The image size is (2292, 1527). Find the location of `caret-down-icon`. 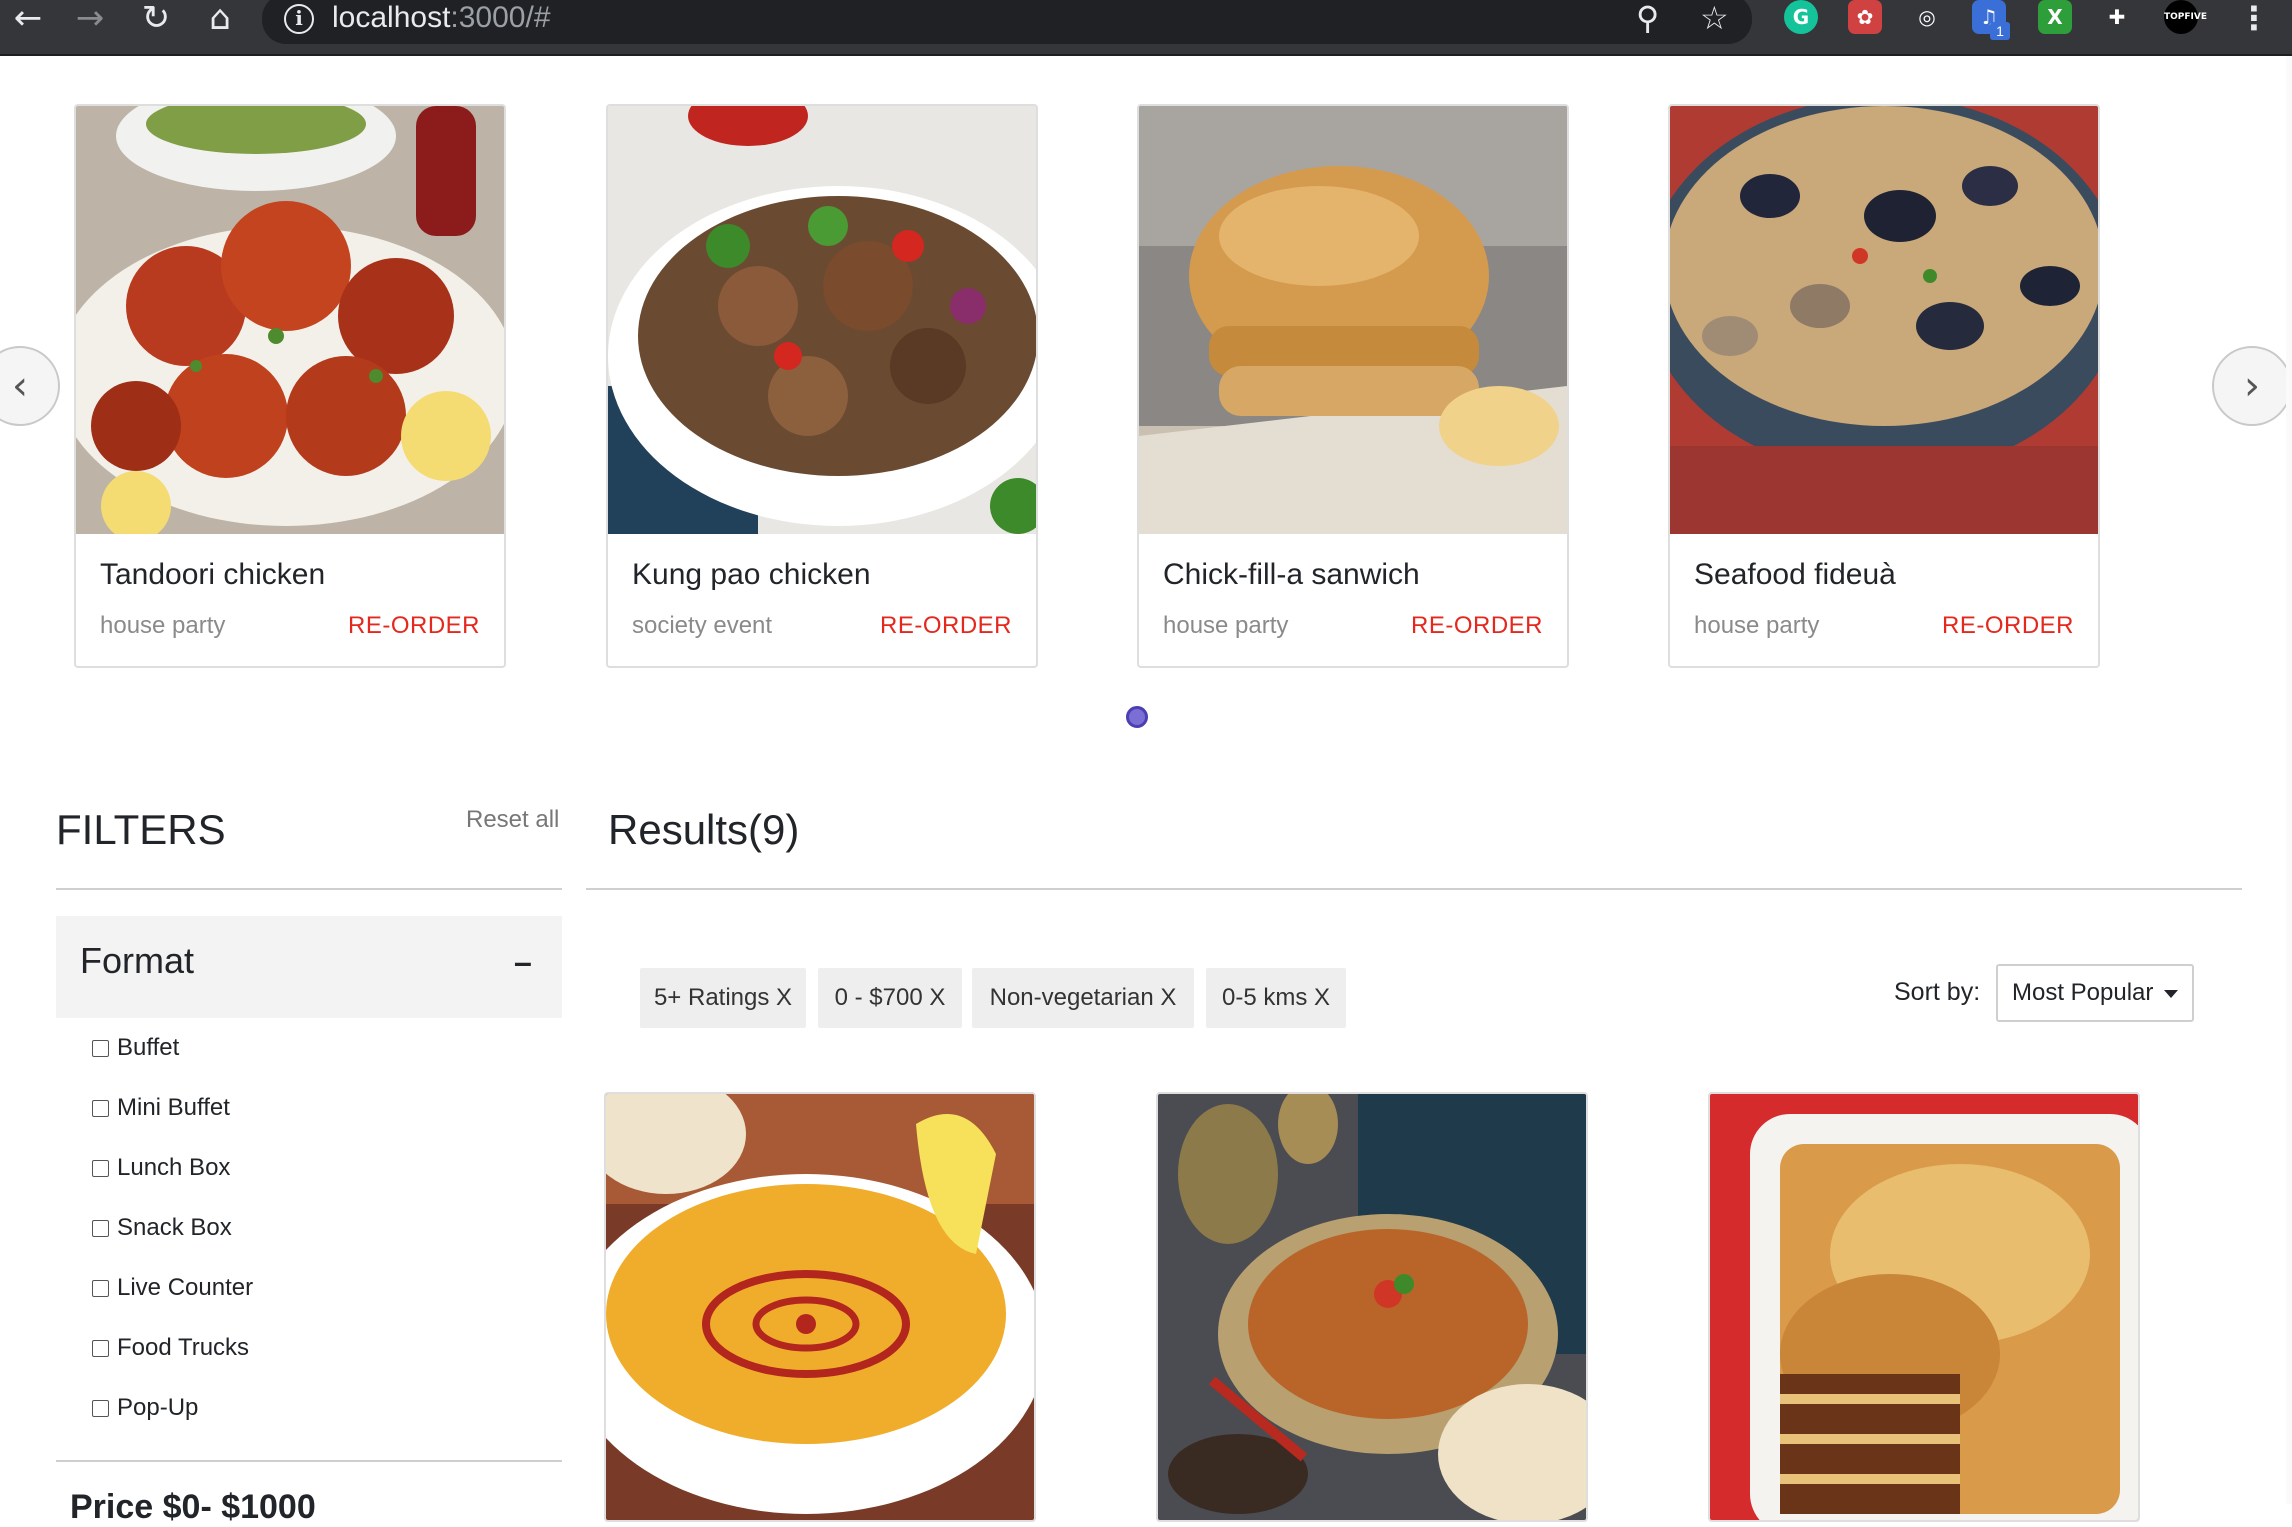

caret-down-icon is located at coordinates (2171, 994).